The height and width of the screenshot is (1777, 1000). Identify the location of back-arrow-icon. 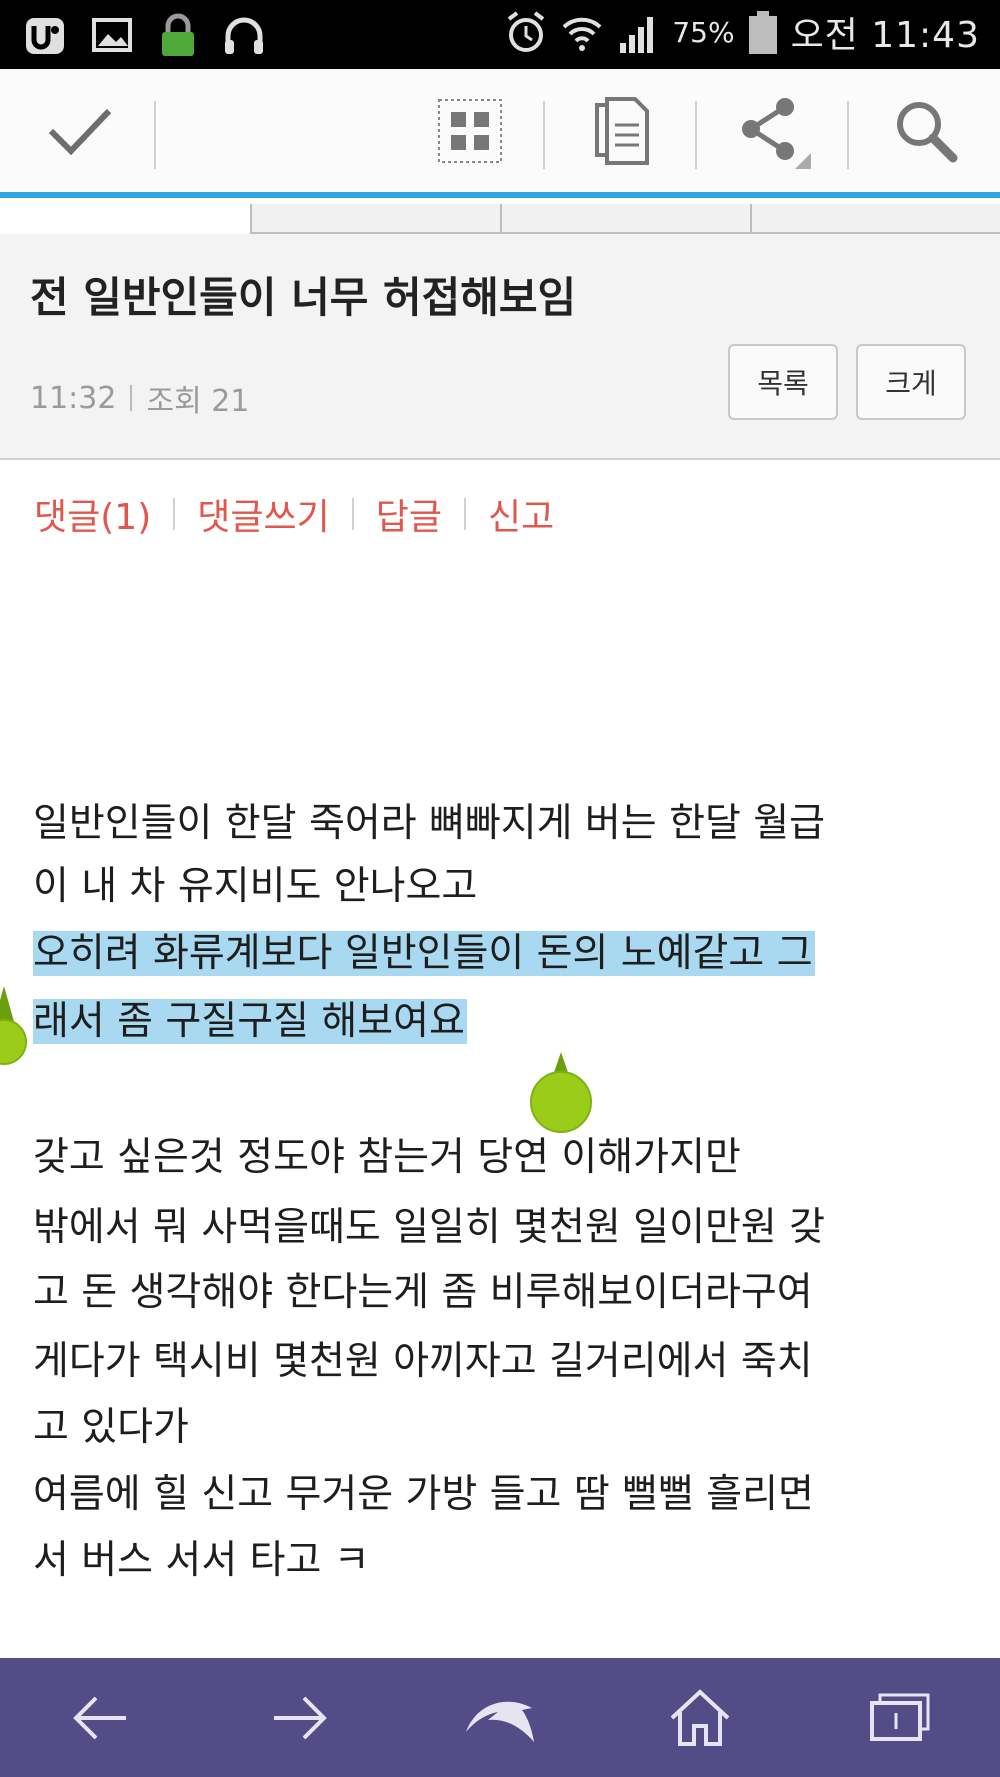
(99, 1717).